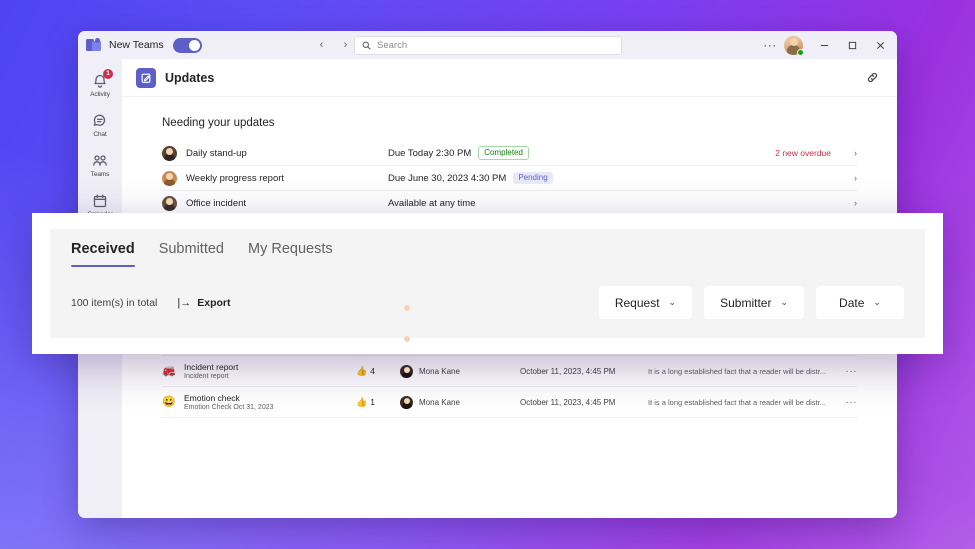 The image size is (975, 549). I want to click on section-title: Needing your updates, so click(218, 123).